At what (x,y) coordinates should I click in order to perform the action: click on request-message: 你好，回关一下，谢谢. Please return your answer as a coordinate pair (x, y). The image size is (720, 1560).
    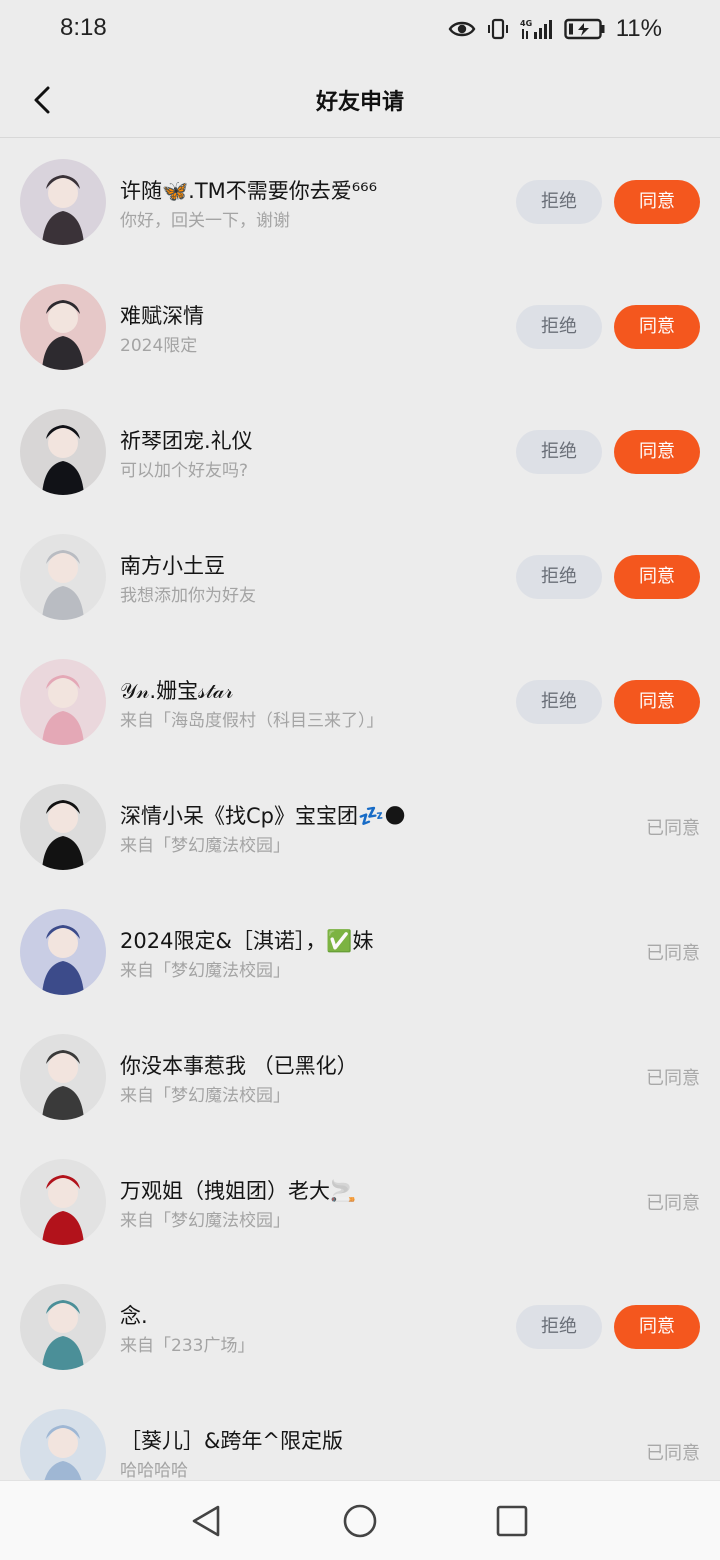
    Looking at the image, I should click on (205, 221).